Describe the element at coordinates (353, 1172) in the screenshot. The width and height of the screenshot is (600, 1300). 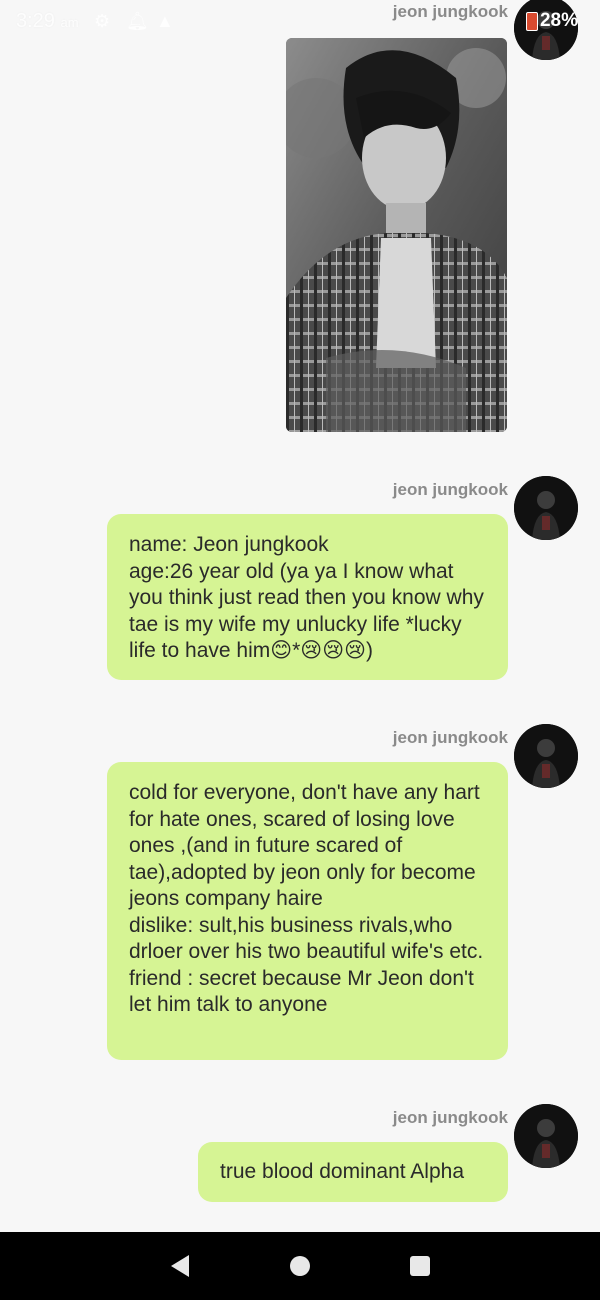
I see `message-bubble: true blood dominant Alpha` at that location.